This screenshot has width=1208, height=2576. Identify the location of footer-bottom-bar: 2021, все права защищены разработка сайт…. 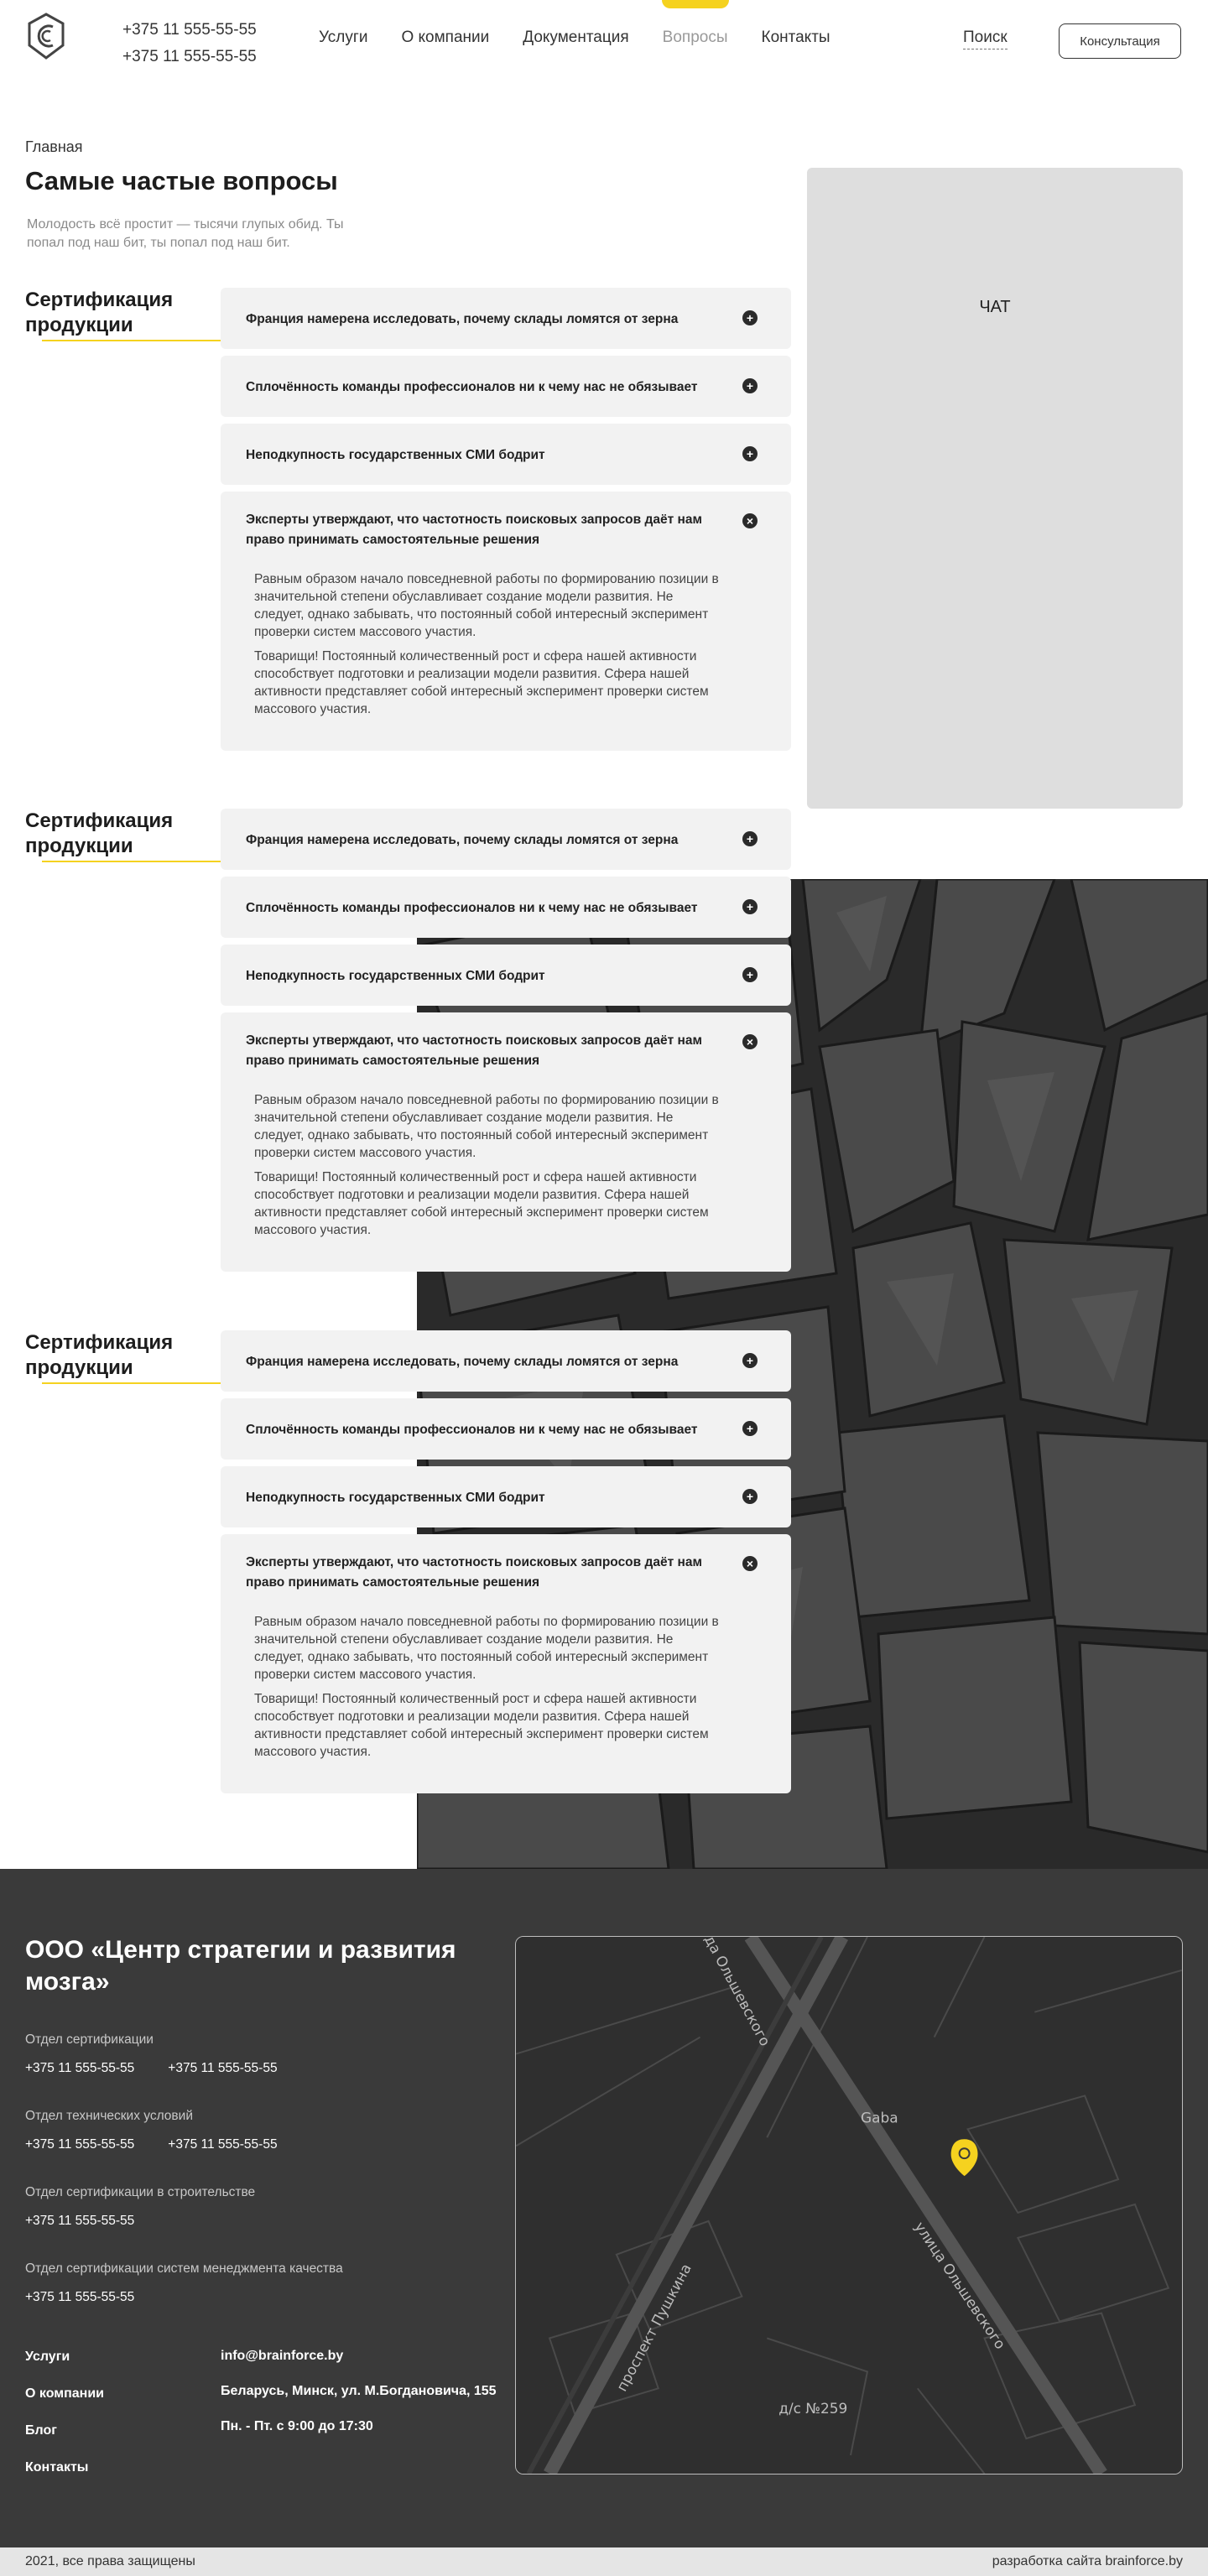
(604, 2561).